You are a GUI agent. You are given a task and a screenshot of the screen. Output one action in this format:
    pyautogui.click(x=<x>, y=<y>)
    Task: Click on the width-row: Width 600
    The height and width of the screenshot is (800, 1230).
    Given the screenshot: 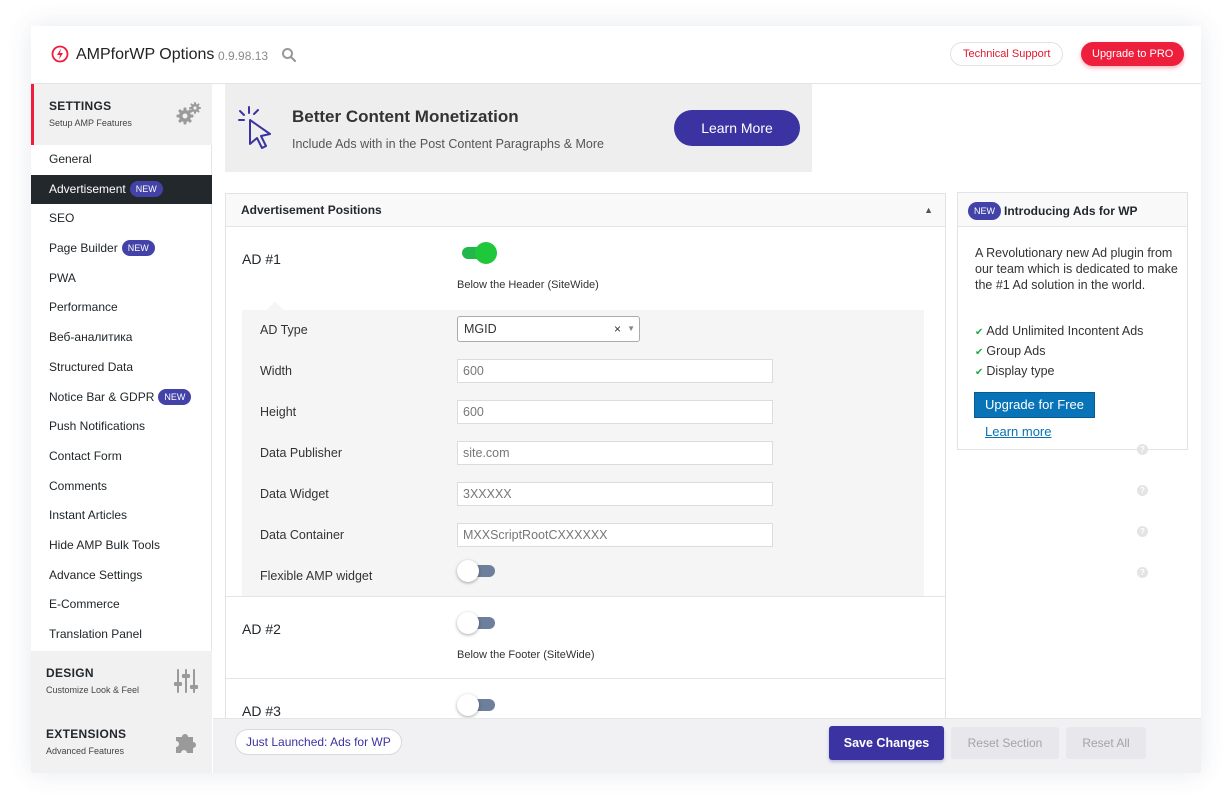 What is the action you would take?
    pyautogui.click(x=583, y=371)
    